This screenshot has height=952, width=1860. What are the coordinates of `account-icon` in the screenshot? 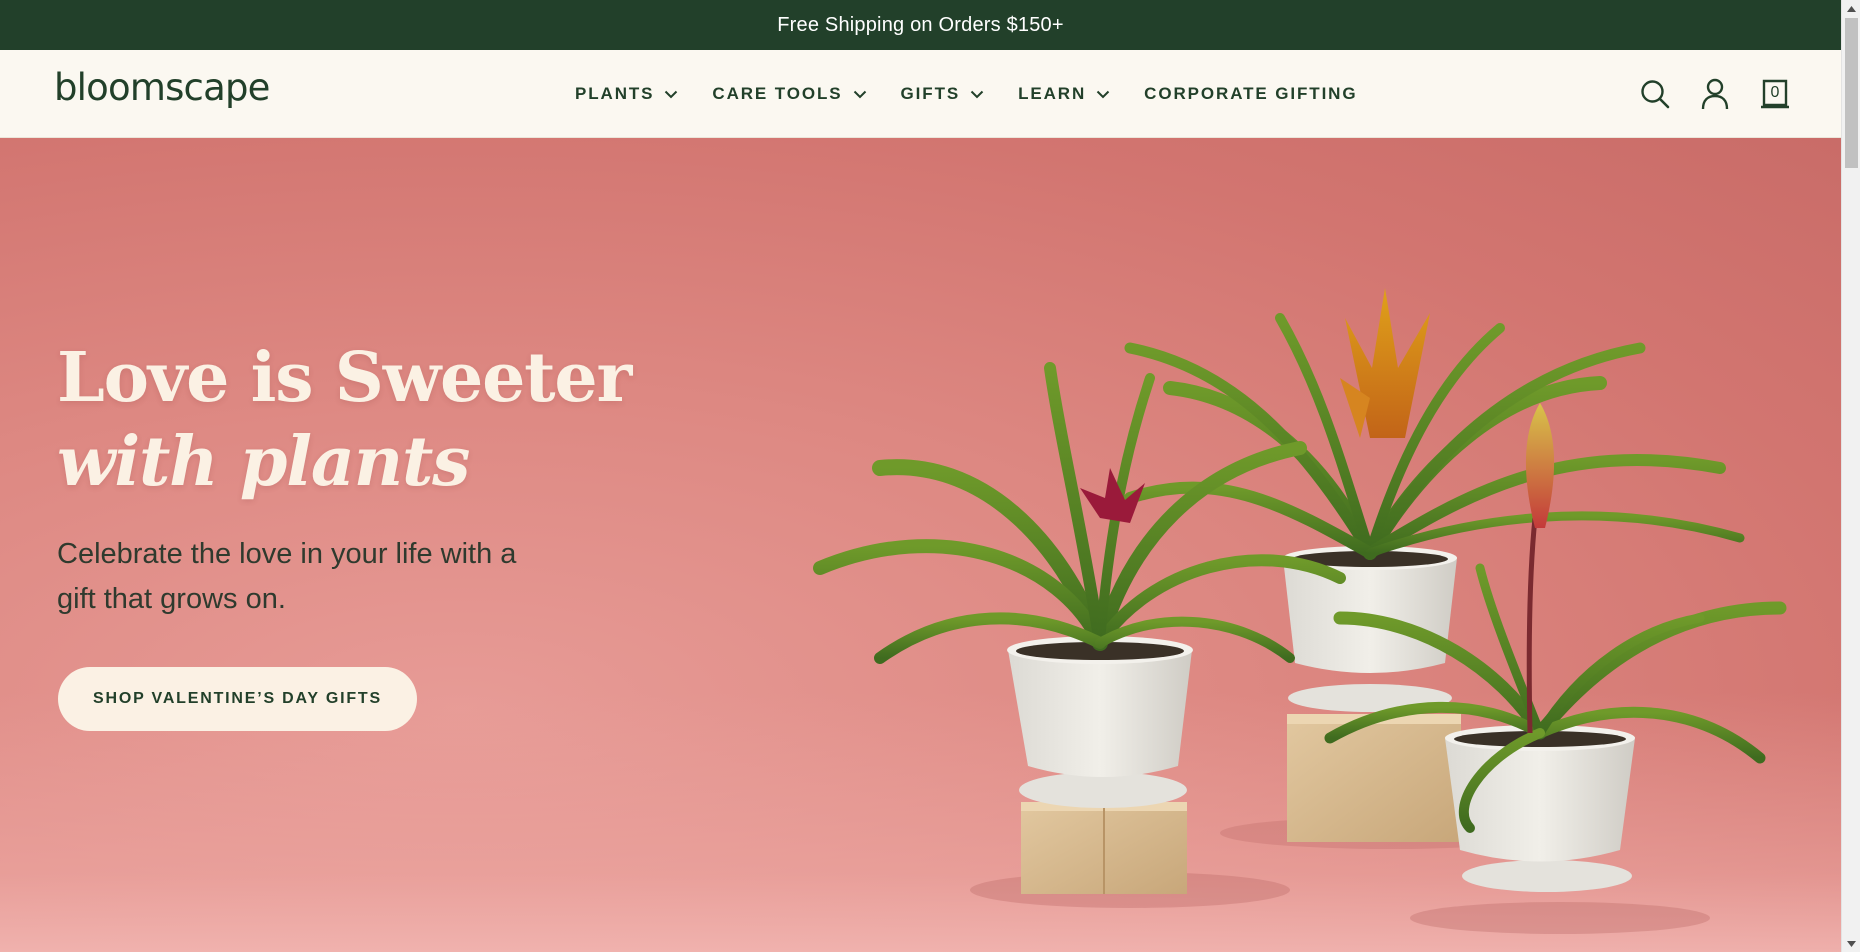 It's located at (1715, 94).